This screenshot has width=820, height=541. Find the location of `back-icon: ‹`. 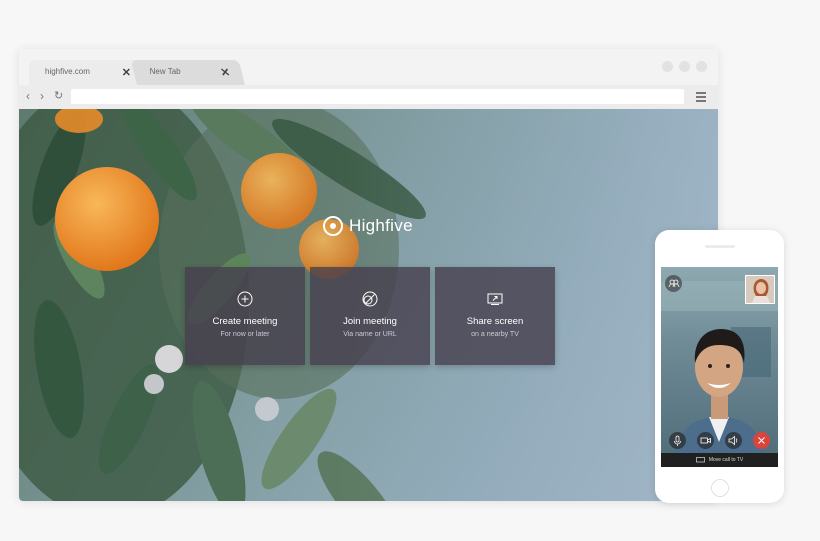

back-icon: ‹ is located at coordinates (28, 96).